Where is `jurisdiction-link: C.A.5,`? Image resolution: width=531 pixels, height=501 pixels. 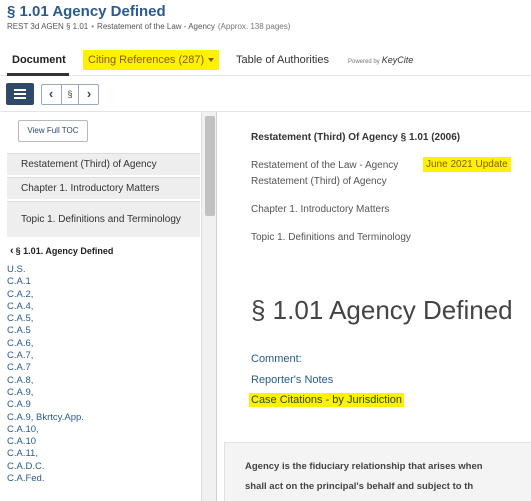
jurisdiction-link: C.A.5, is located at coordinates (102, 319).